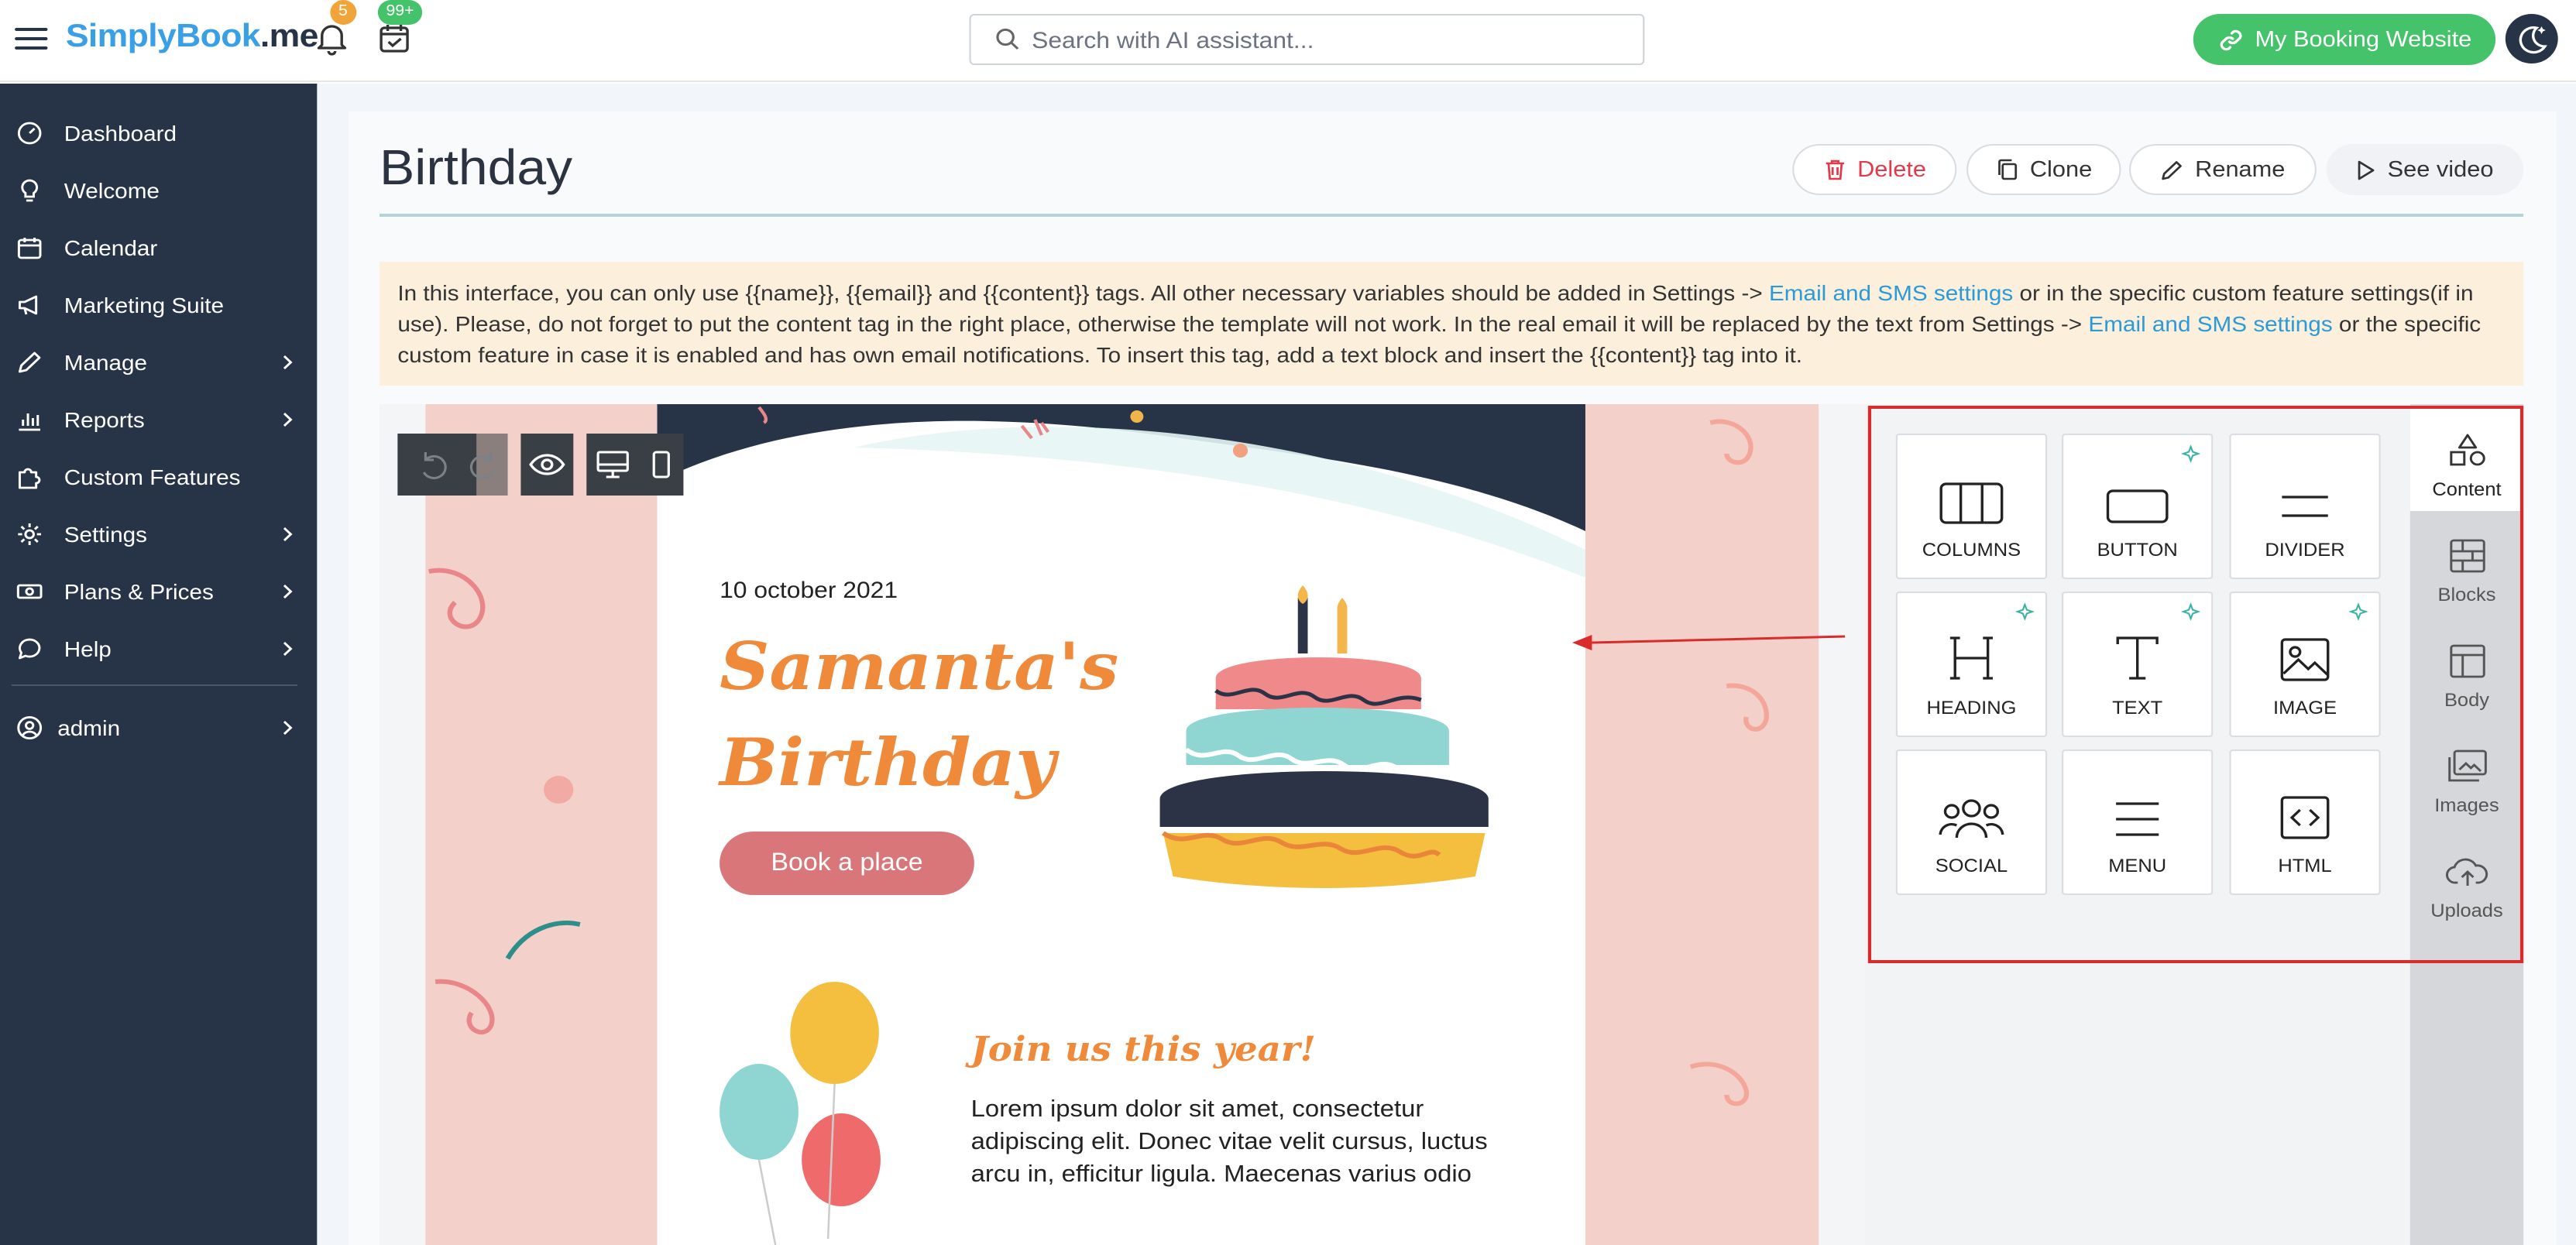 This screenshot has height=1245, width=2576. I want to click on search-input, so click(1327, 40).